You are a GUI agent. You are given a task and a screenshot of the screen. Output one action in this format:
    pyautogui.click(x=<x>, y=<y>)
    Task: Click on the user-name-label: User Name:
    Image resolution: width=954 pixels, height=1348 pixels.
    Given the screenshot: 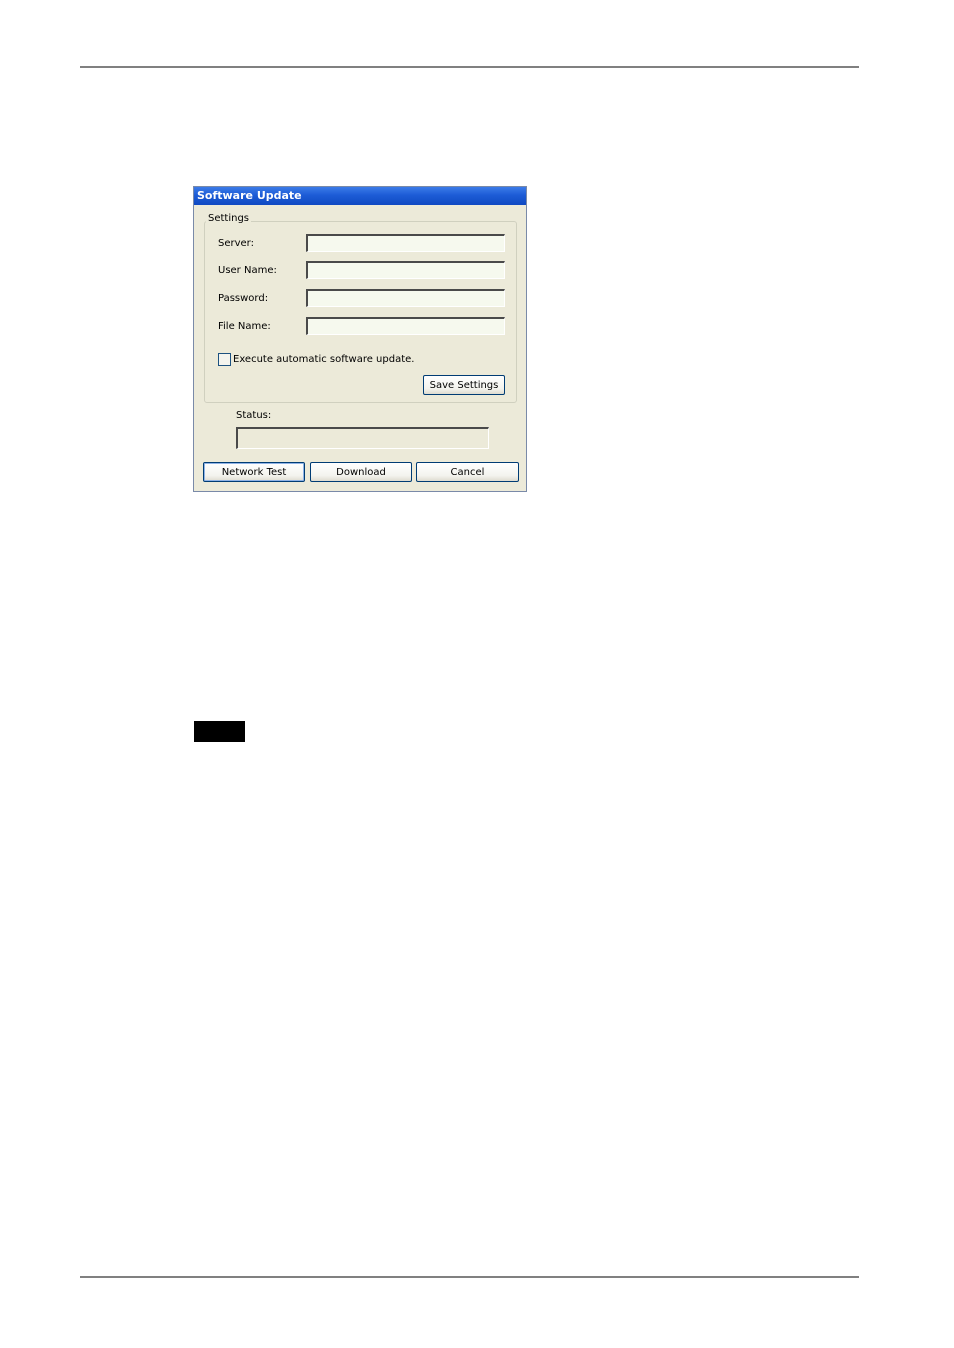 What is the action you would take?
    pyautogui.click(x=247, y=270)
    